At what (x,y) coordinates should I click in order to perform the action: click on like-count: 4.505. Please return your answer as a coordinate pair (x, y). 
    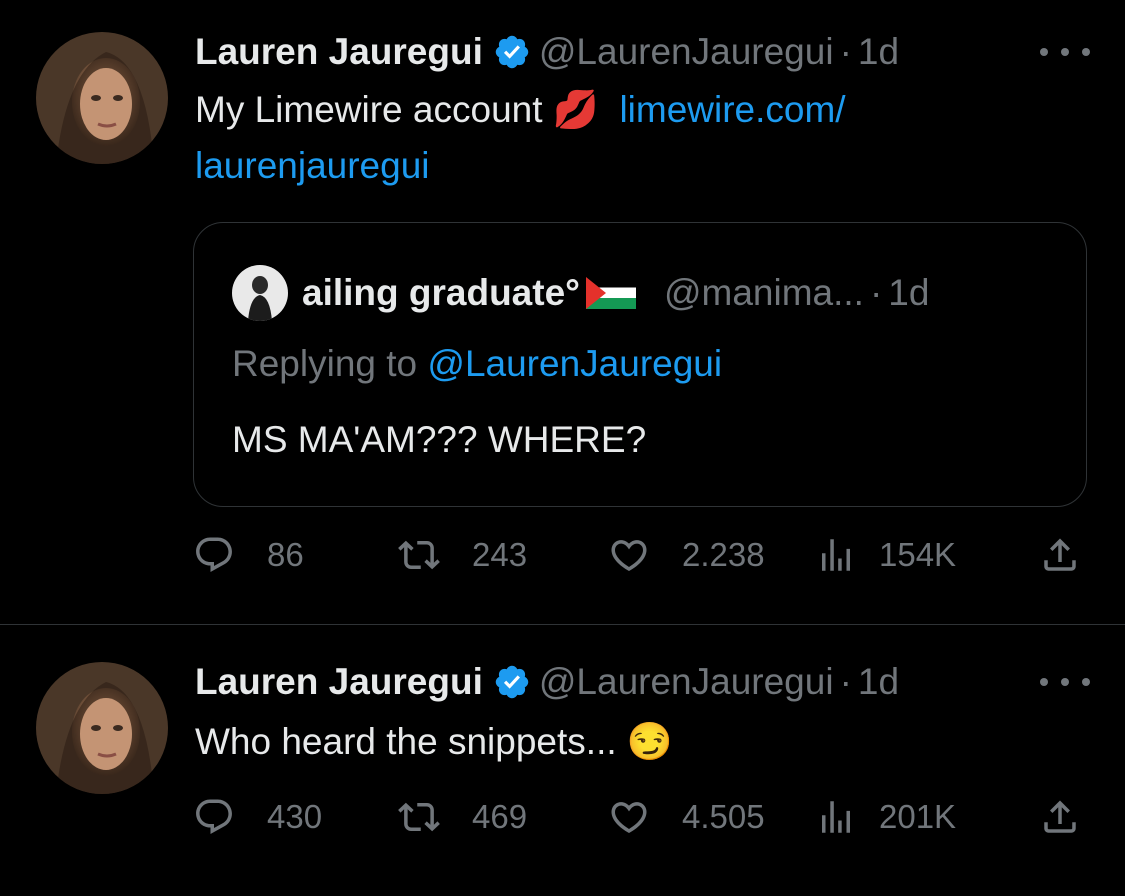
    Looking at the image, I should click on (723, 816).